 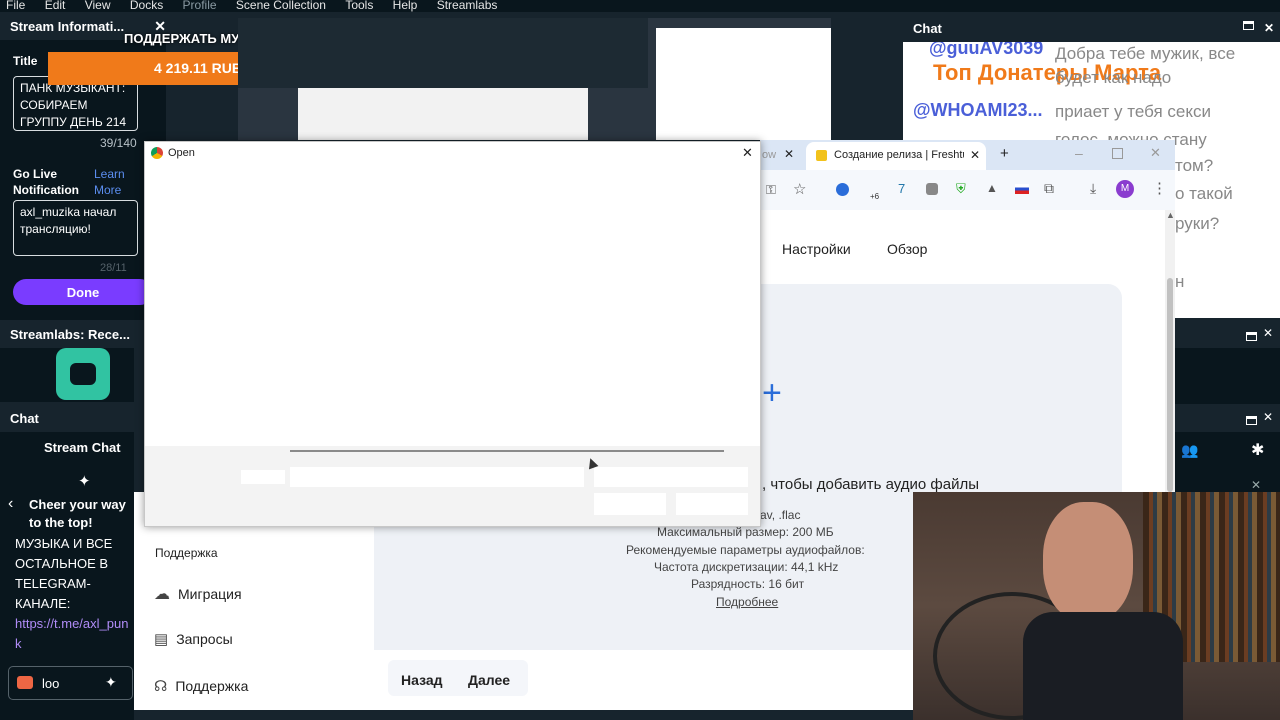 What do you see at coordinates (1125, 189) in the screenshot?
I see `profile-avatar: M` at bounding box center [1125, 189].